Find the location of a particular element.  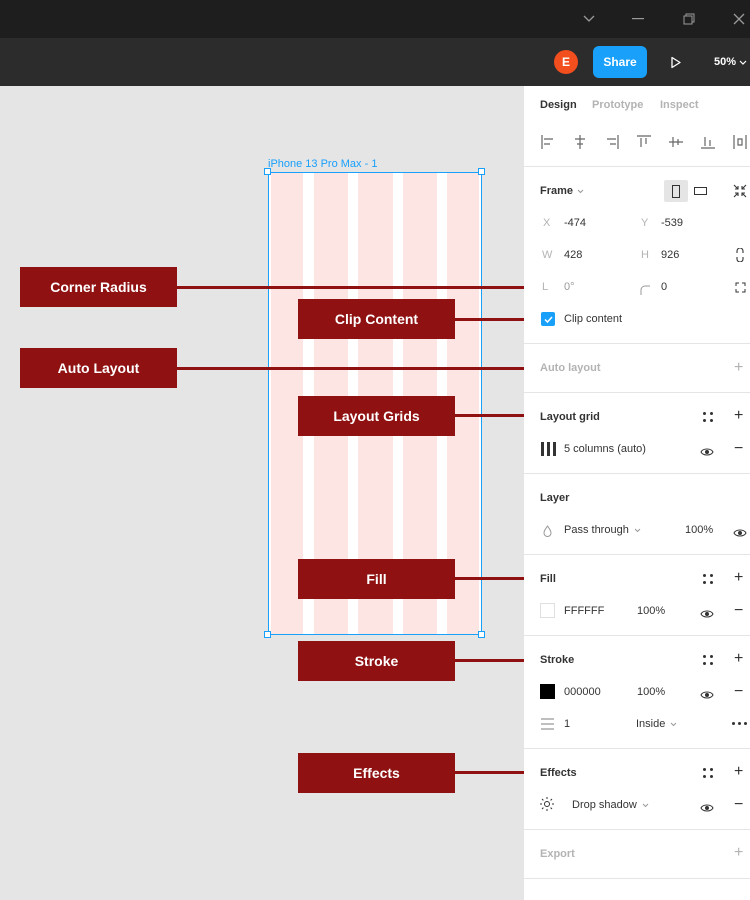

fill-hex-input: FFFFFF is located at coordinates (584, 611).